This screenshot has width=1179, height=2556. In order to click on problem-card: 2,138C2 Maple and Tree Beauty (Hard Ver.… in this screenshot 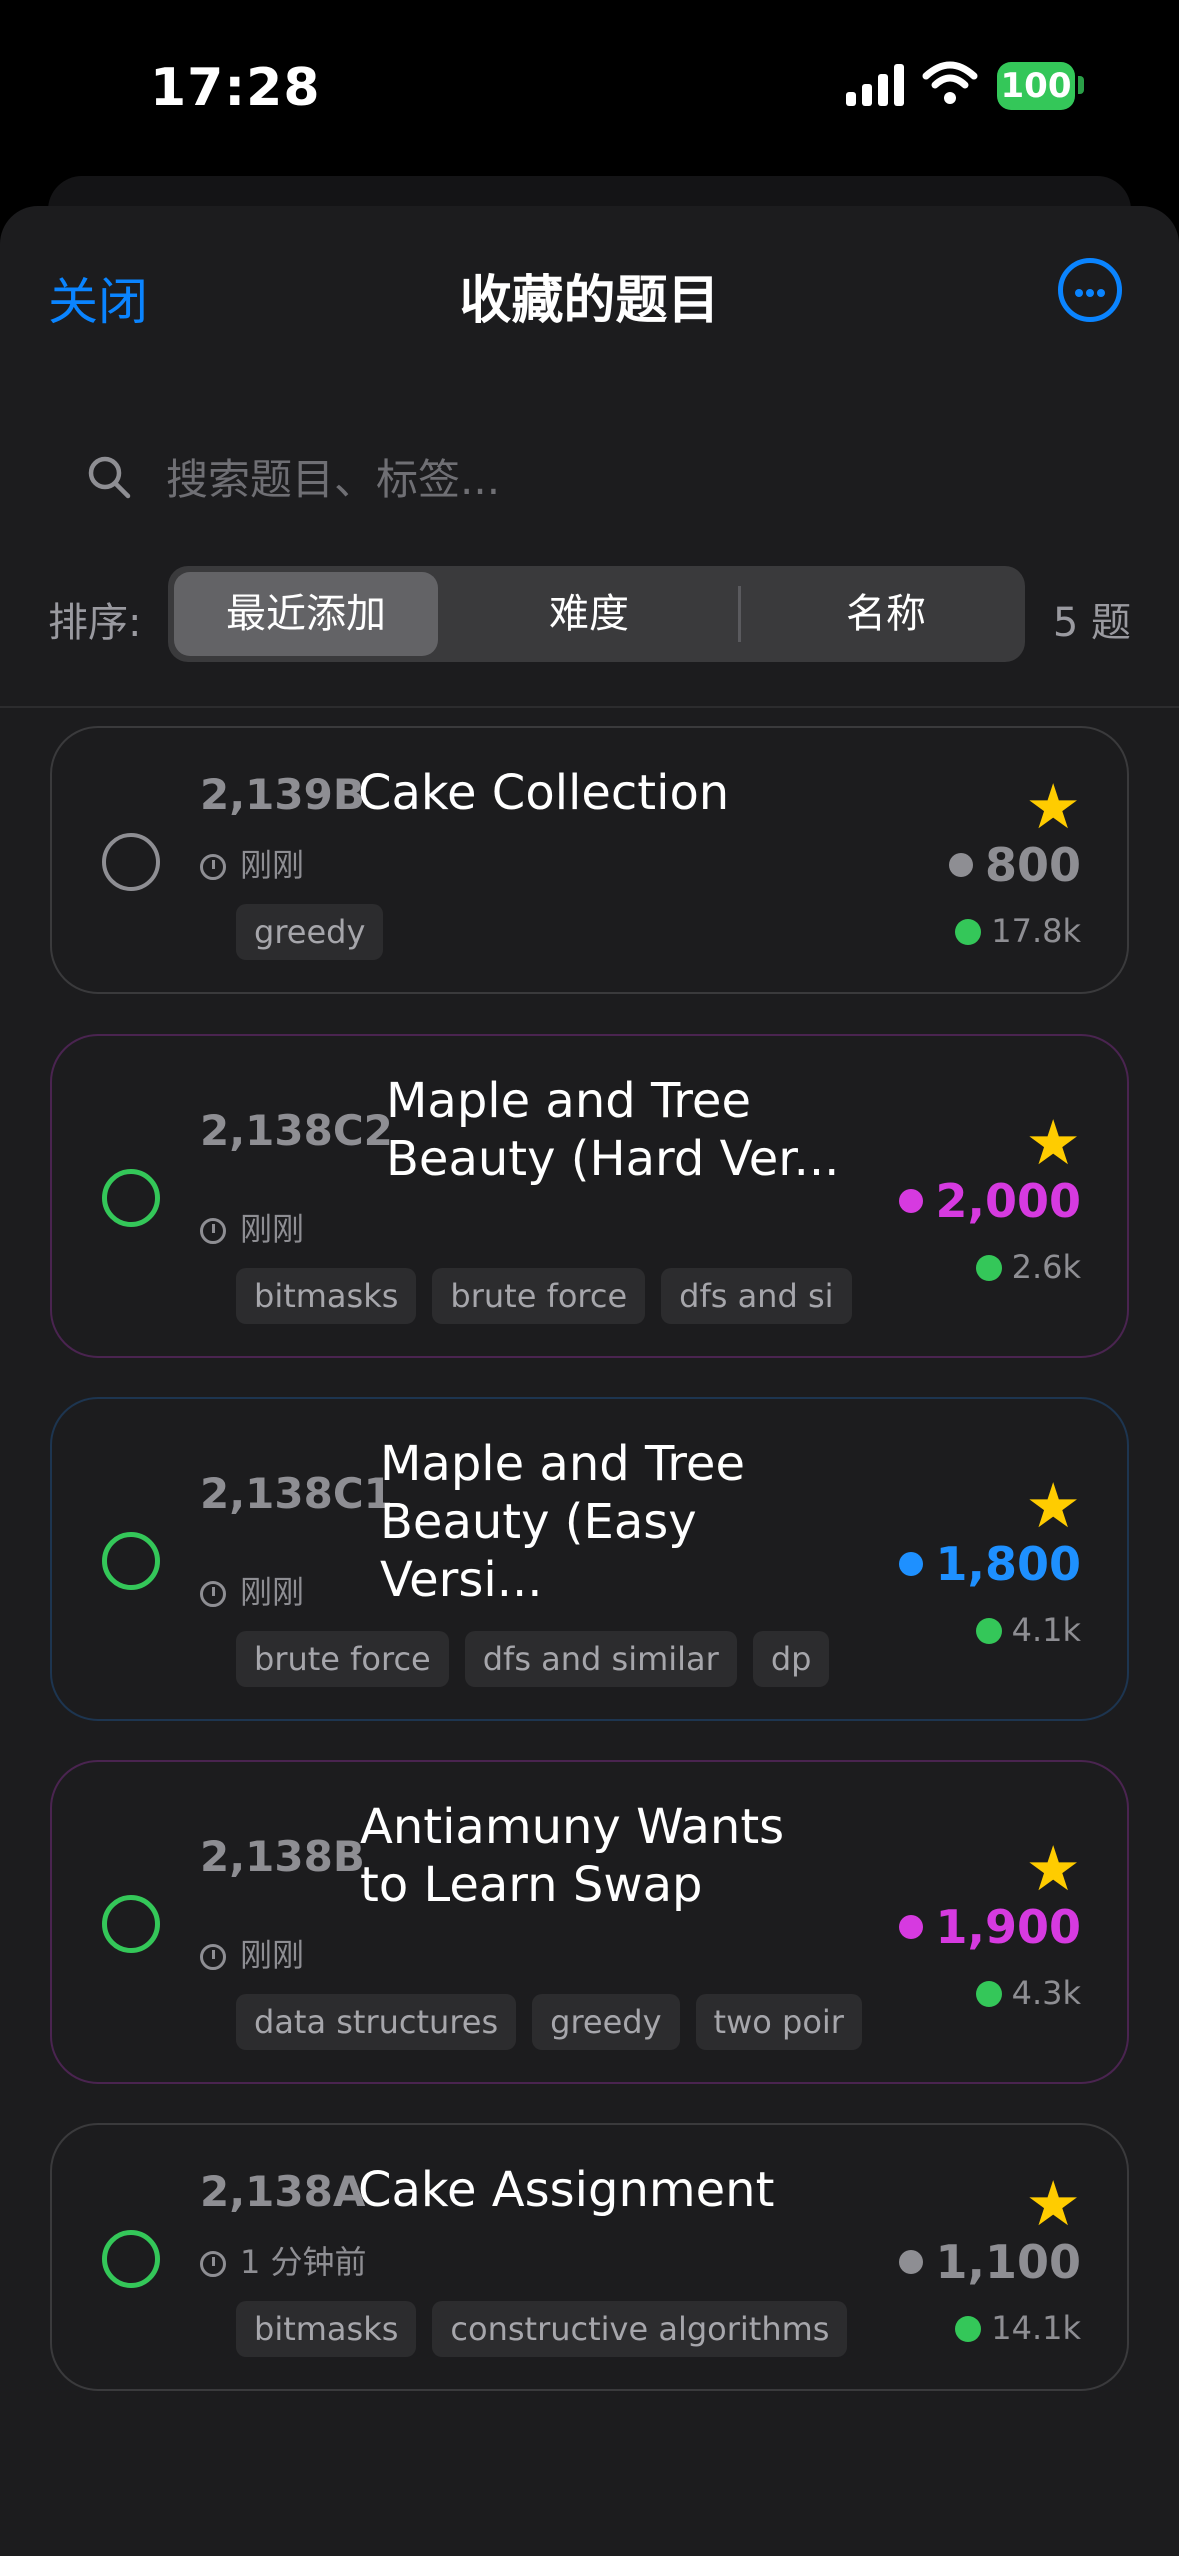, I will do `click(589, 1196)`.